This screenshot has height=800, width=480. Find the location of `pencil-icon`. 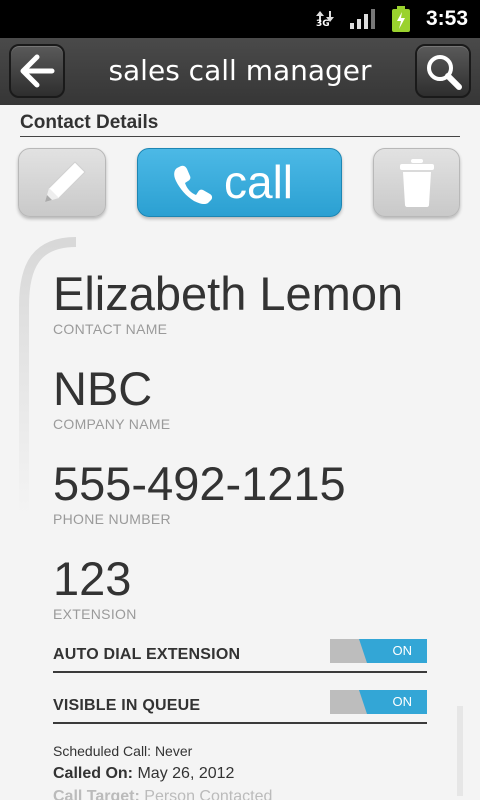

pencil-icon is located at coordinates (65, 182).